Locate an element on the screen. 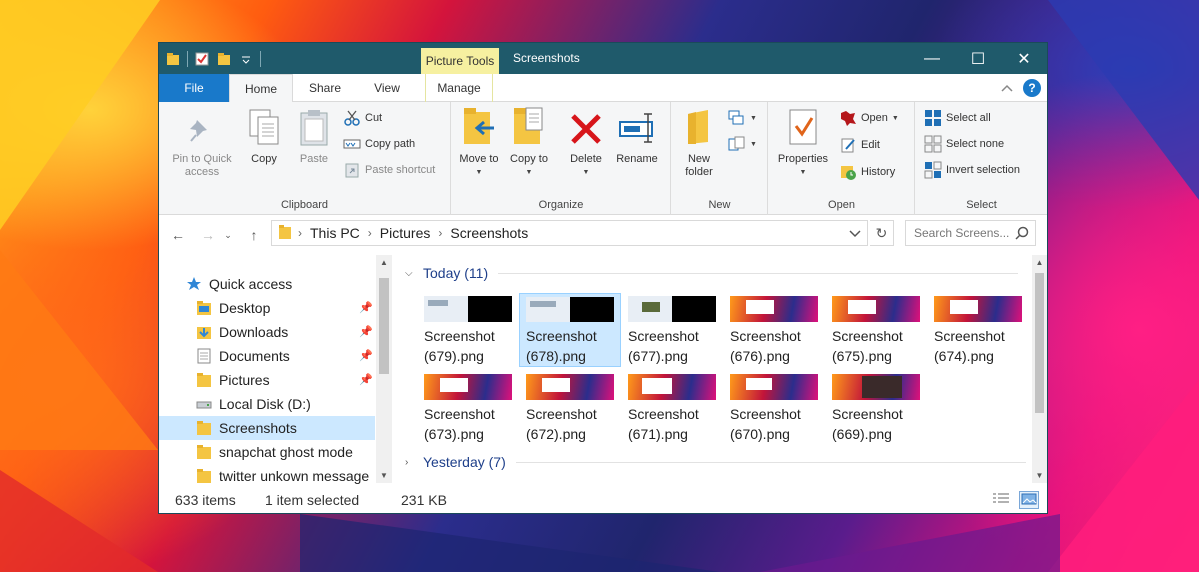 The height and width of the screenshot is (572, 1199). file-tile: Screenshot (678).png is located at coordinates (570, 330).